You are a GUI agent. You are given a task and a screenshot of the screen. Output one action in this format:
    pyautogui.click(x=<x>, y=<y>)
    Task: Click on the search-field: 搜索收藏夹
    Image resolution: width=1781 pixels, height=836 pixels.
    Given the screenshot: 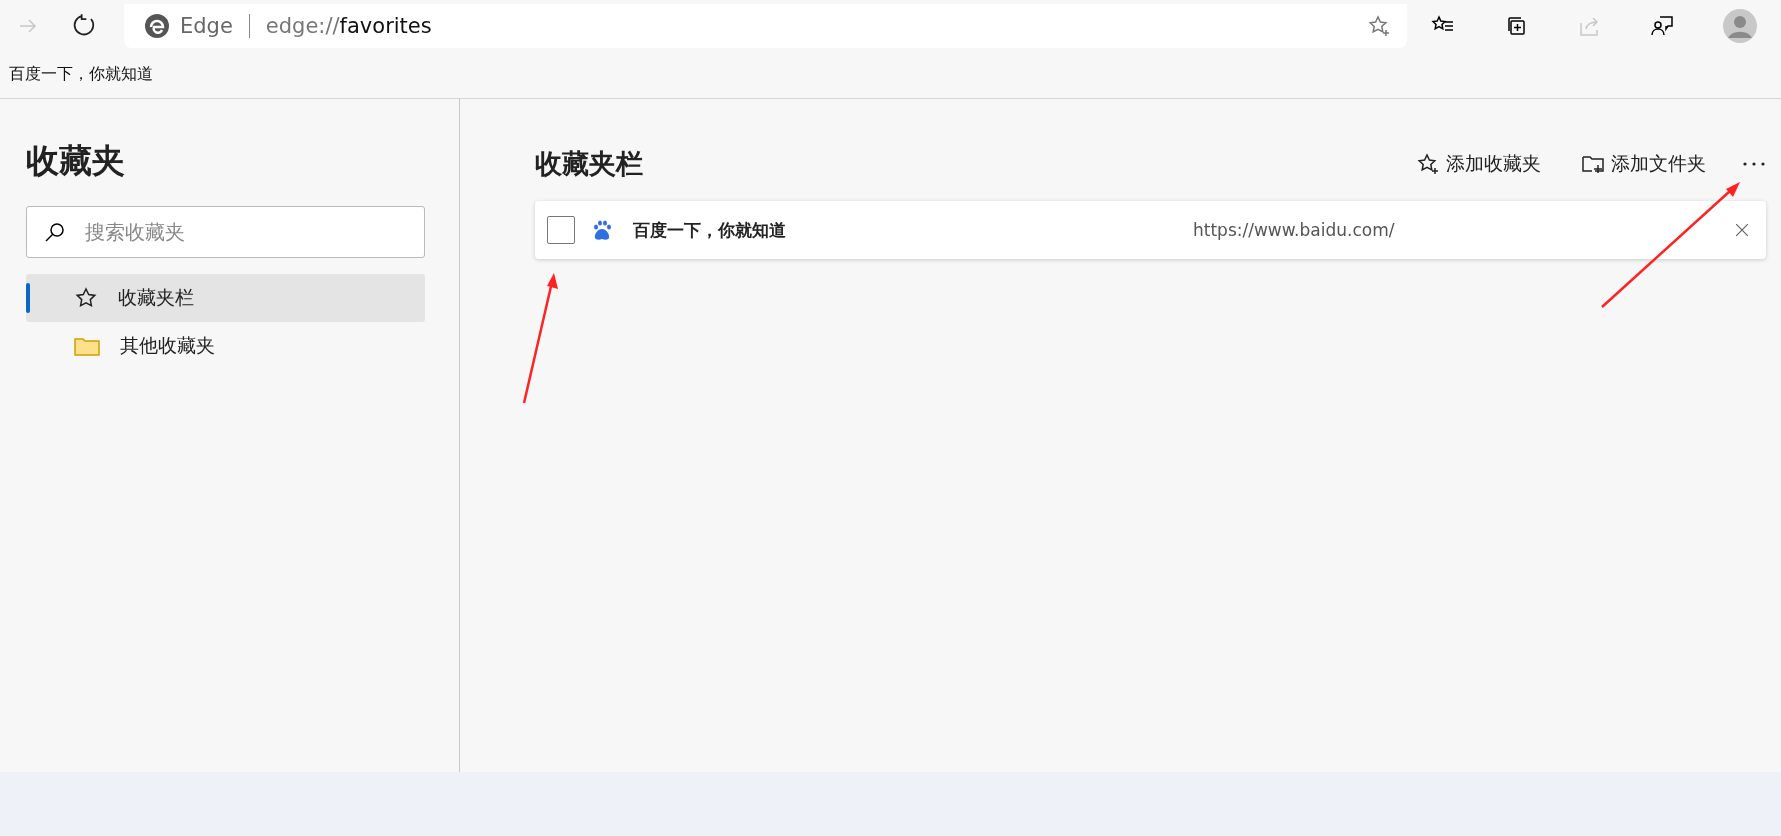 What is the action you would take?
    pyautogui.click(x=225, y=232)
    